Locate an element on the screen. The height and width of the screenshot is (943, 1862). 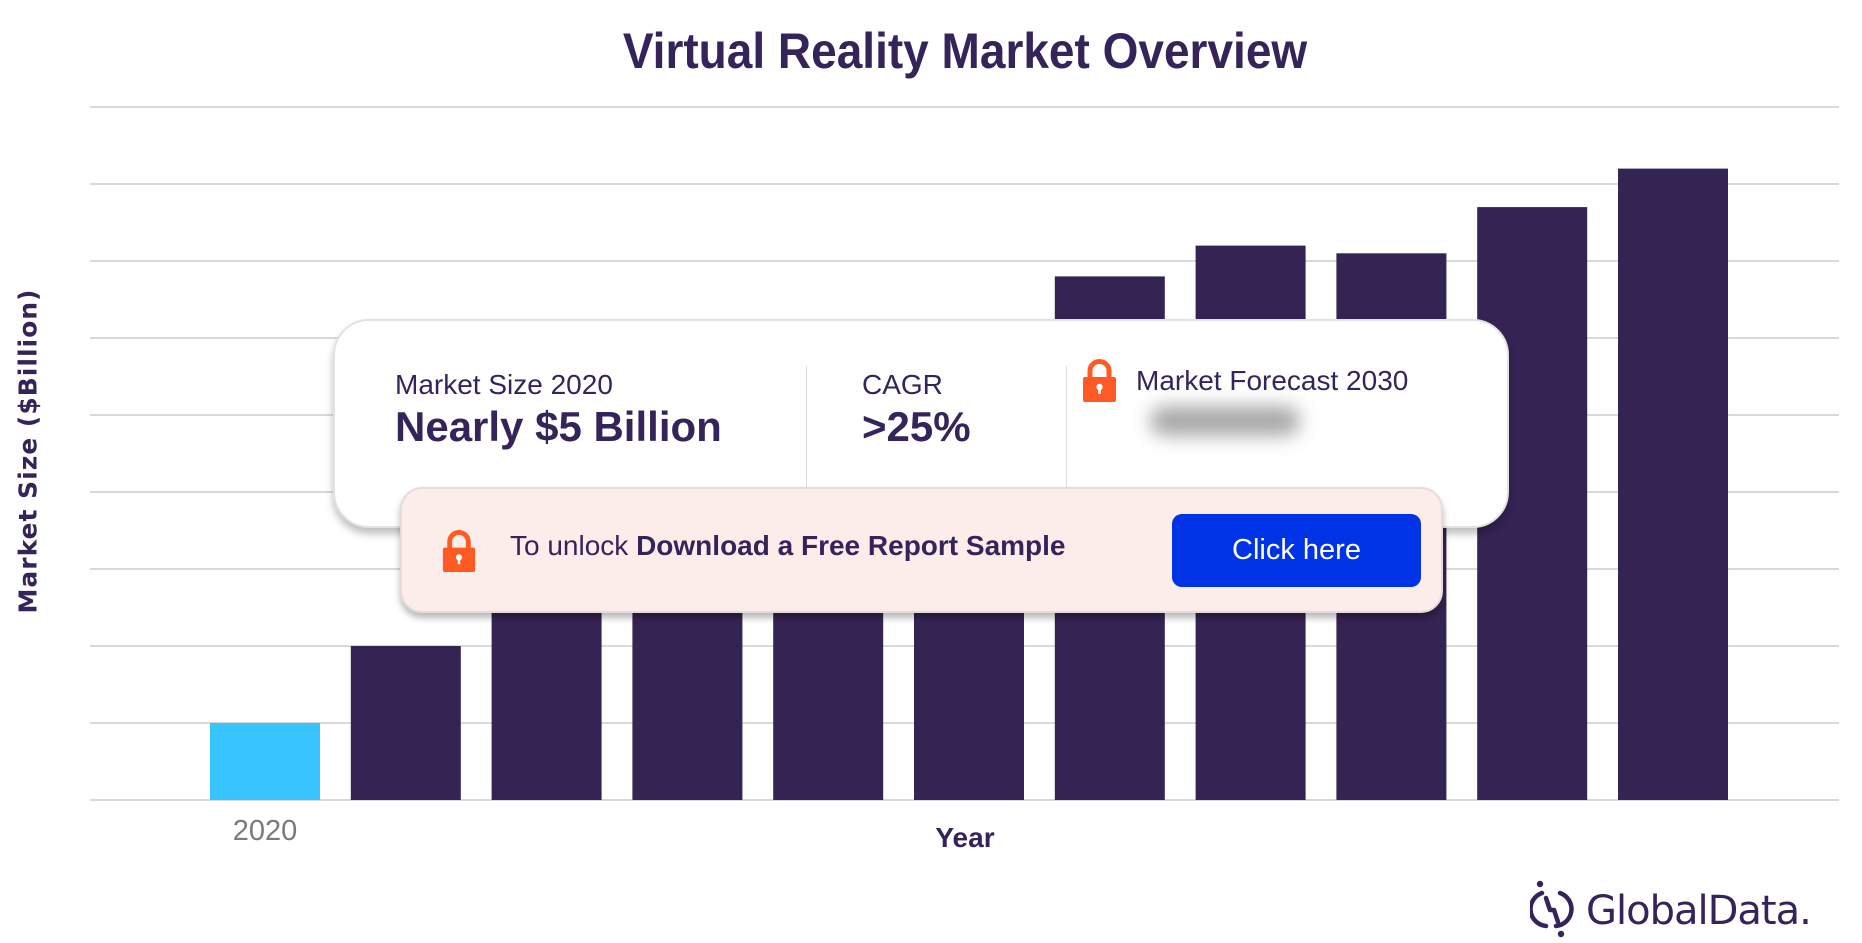
unlock-message: To unlock Download a Free Report Sample is located at coordinates (788, 546).